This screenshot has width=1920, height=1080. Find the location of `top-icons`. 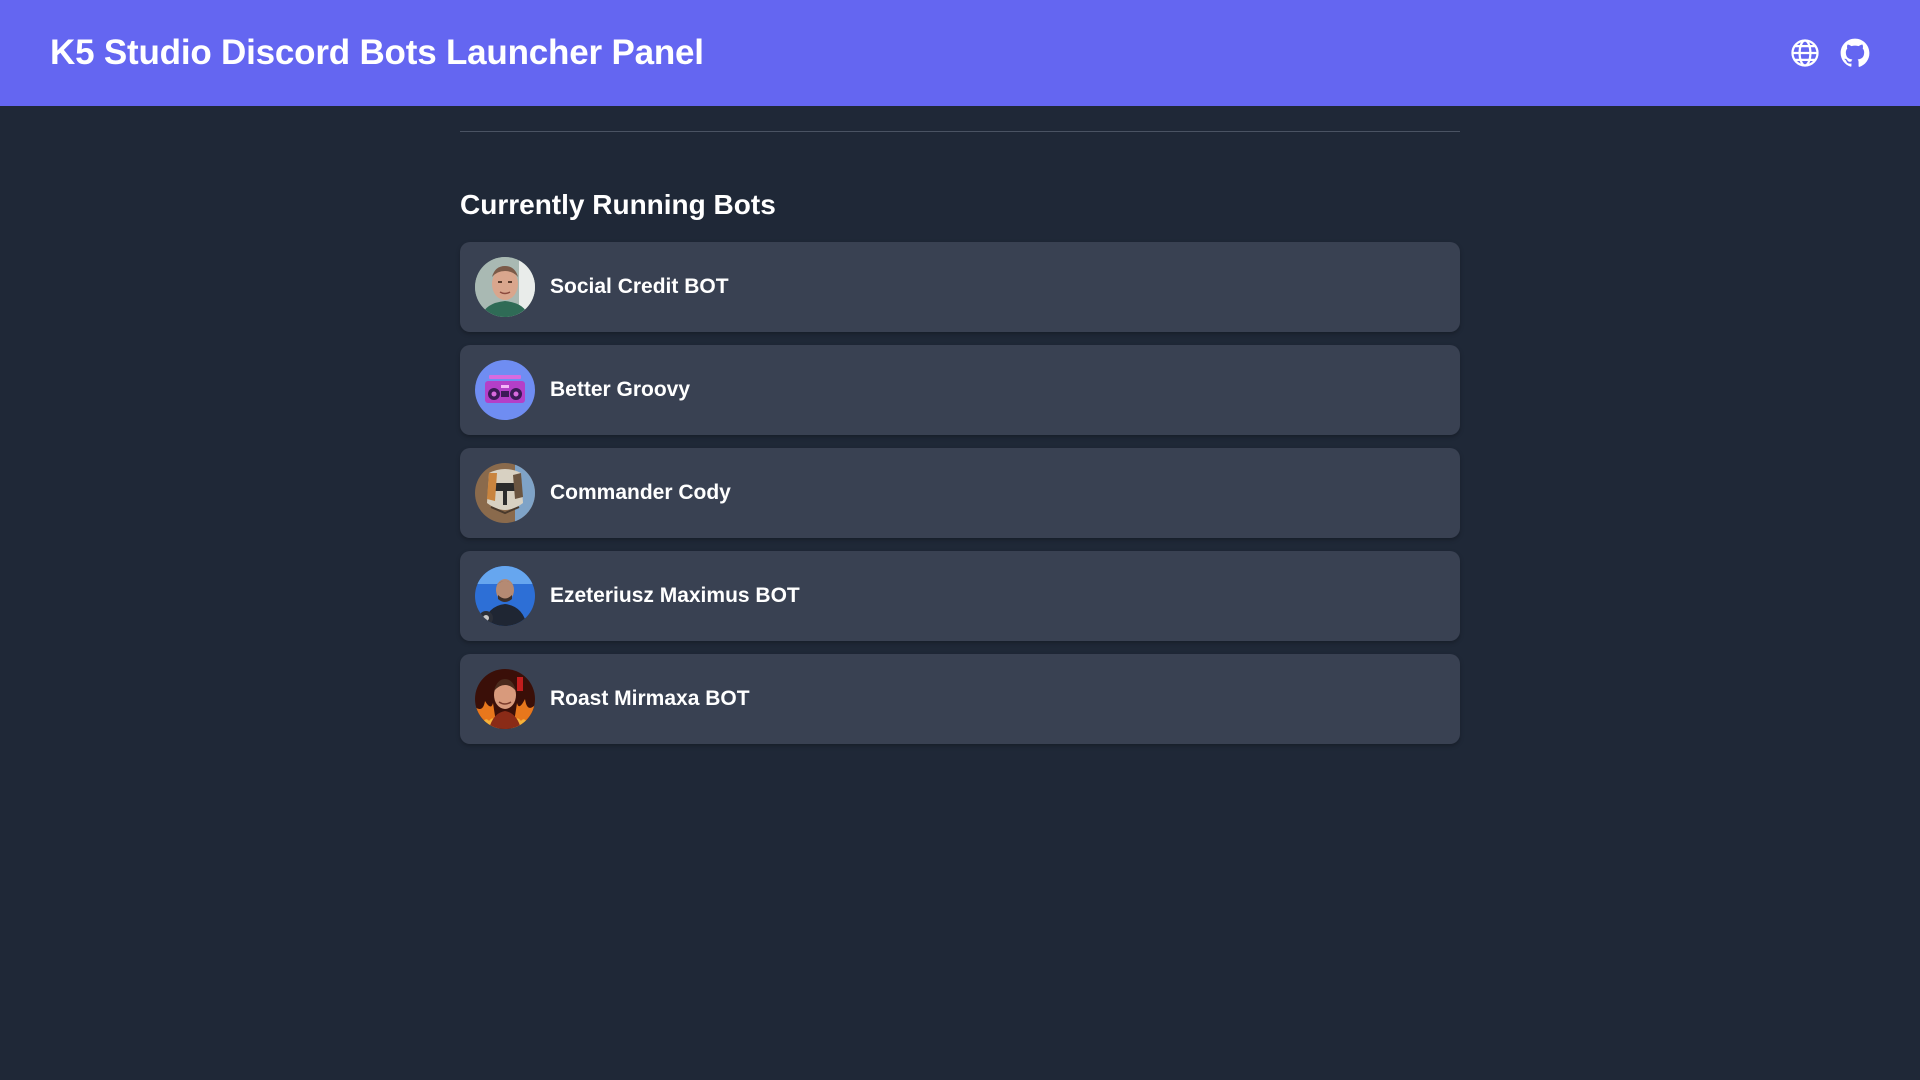

top-icons is located at coordinates (1830, 53).